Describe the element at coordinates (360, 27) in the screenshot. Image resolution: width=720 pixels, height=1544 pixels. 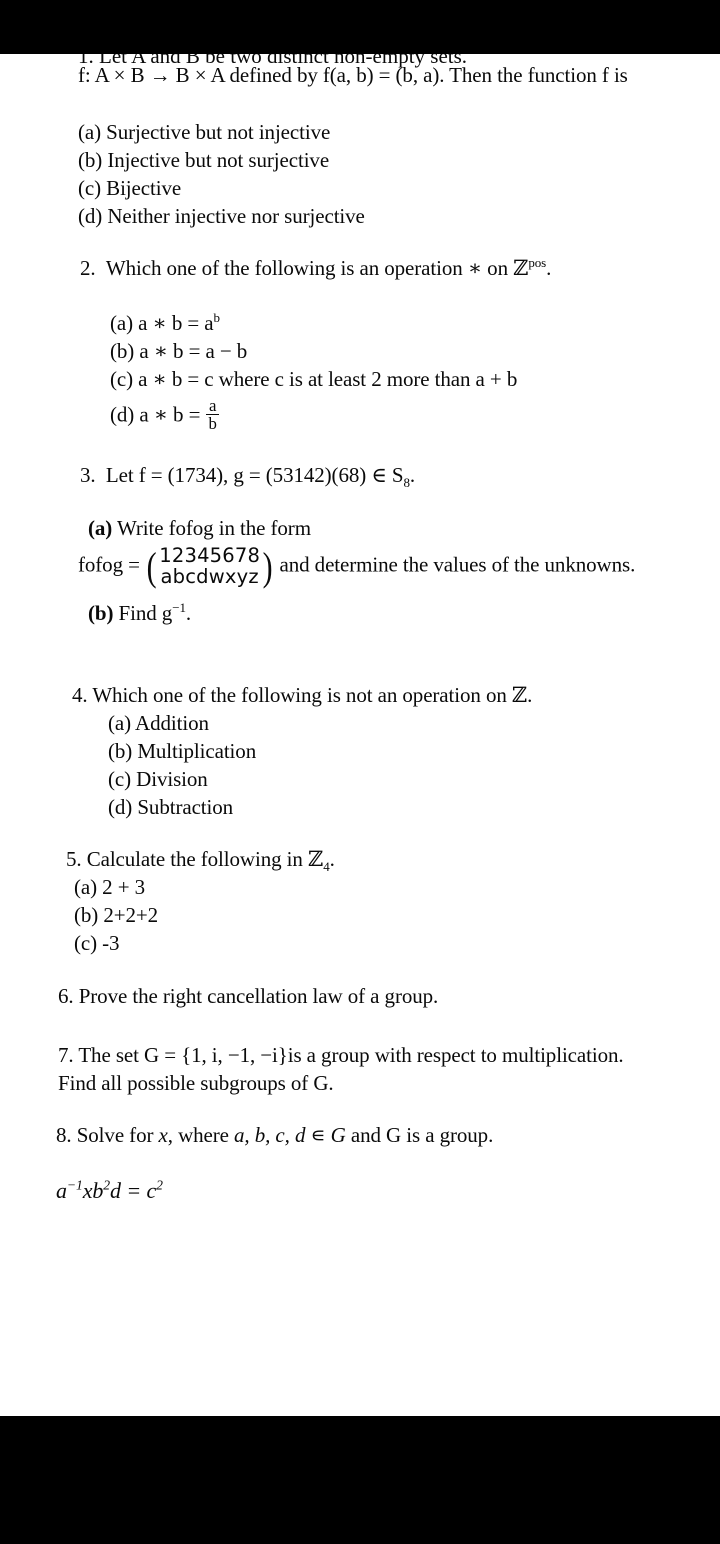
I see `top-letterbox-bar` at that location.